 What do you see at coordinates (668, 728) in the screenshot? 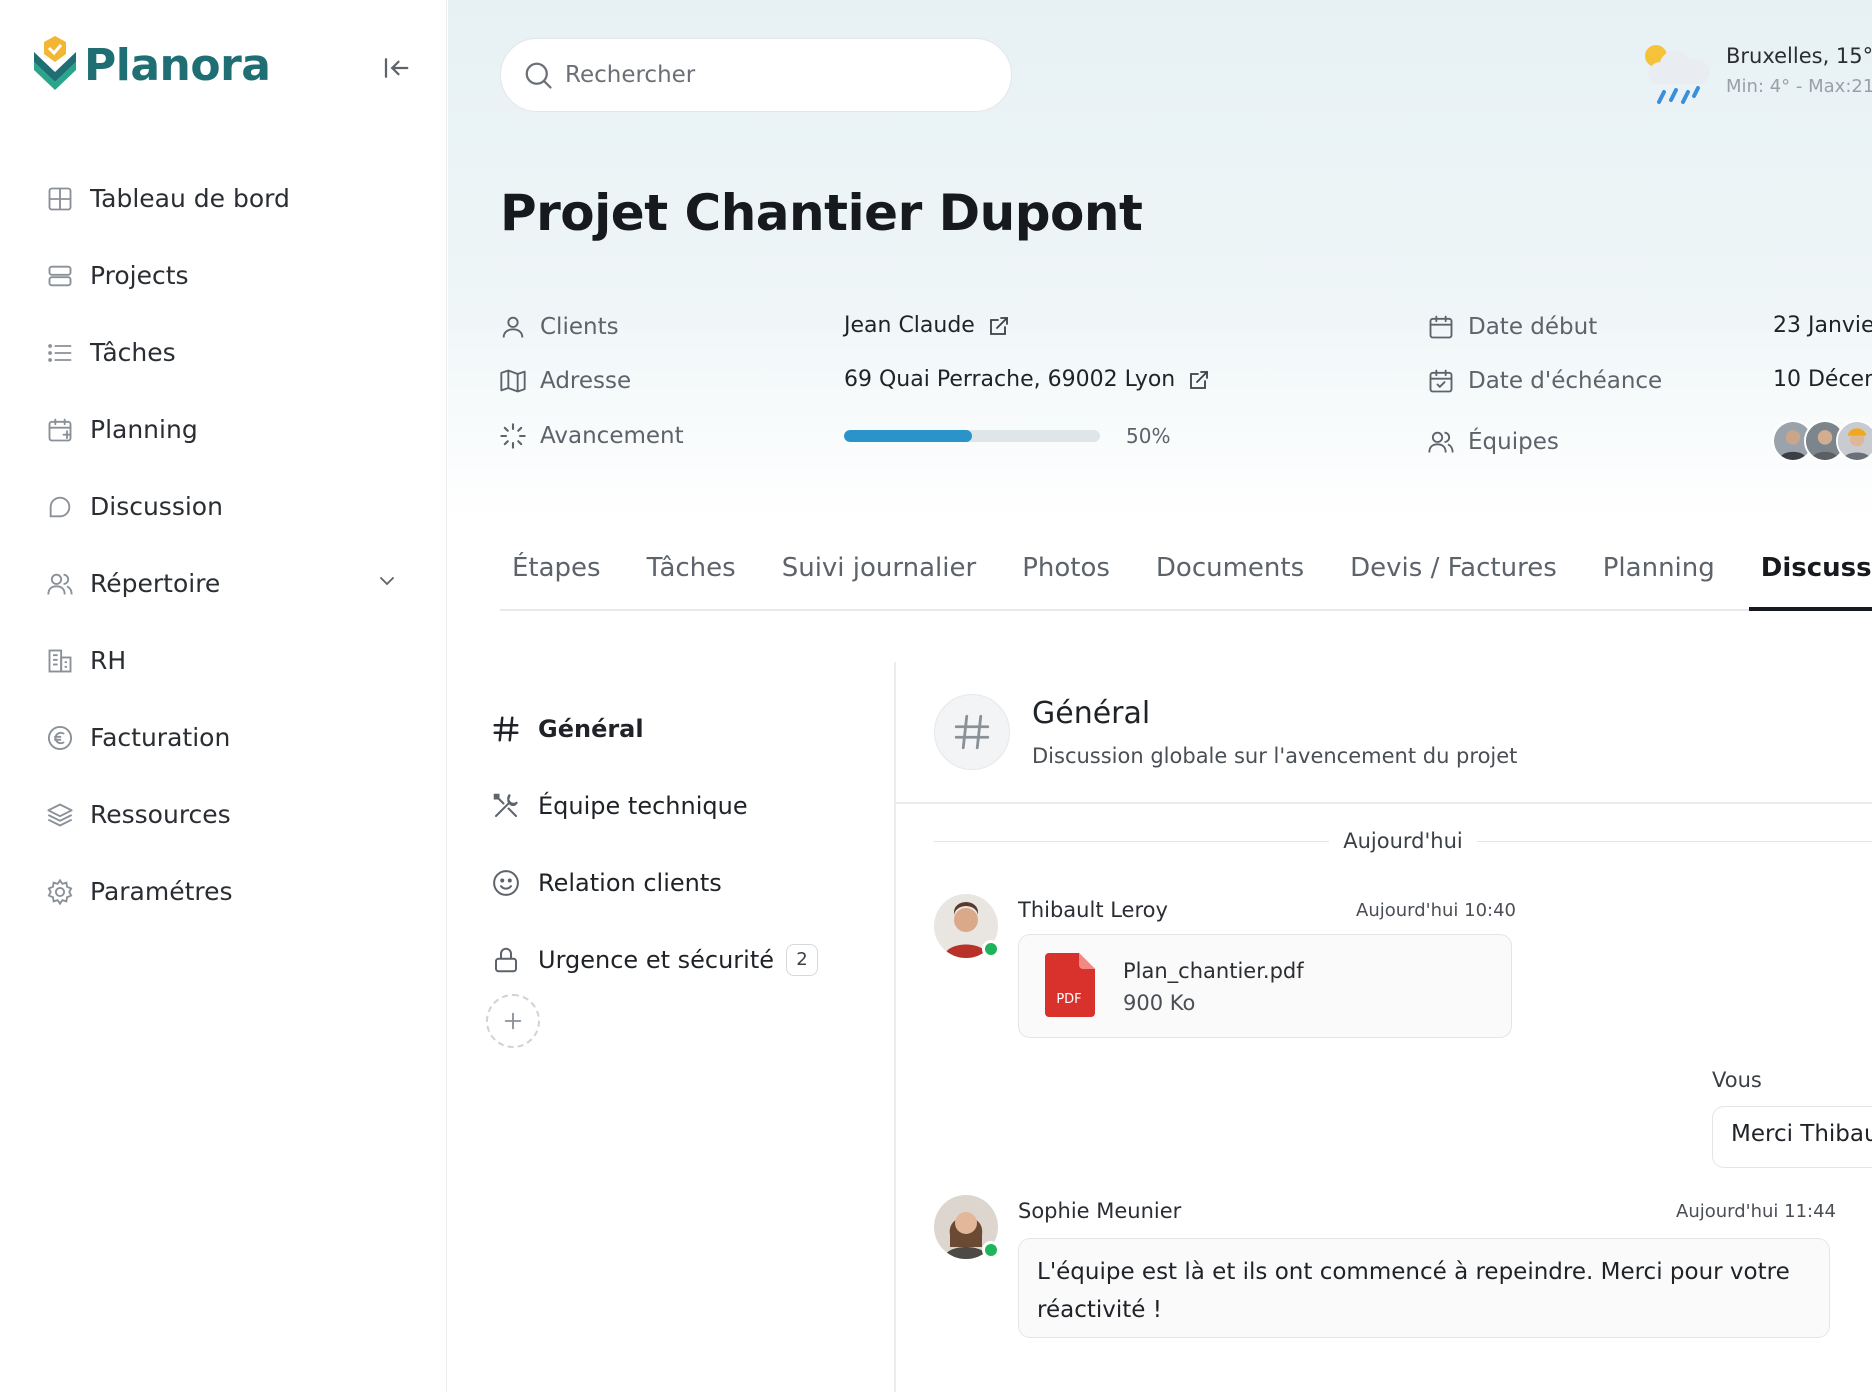
I see `channel-general: Général` at bounding box center [668, 728].